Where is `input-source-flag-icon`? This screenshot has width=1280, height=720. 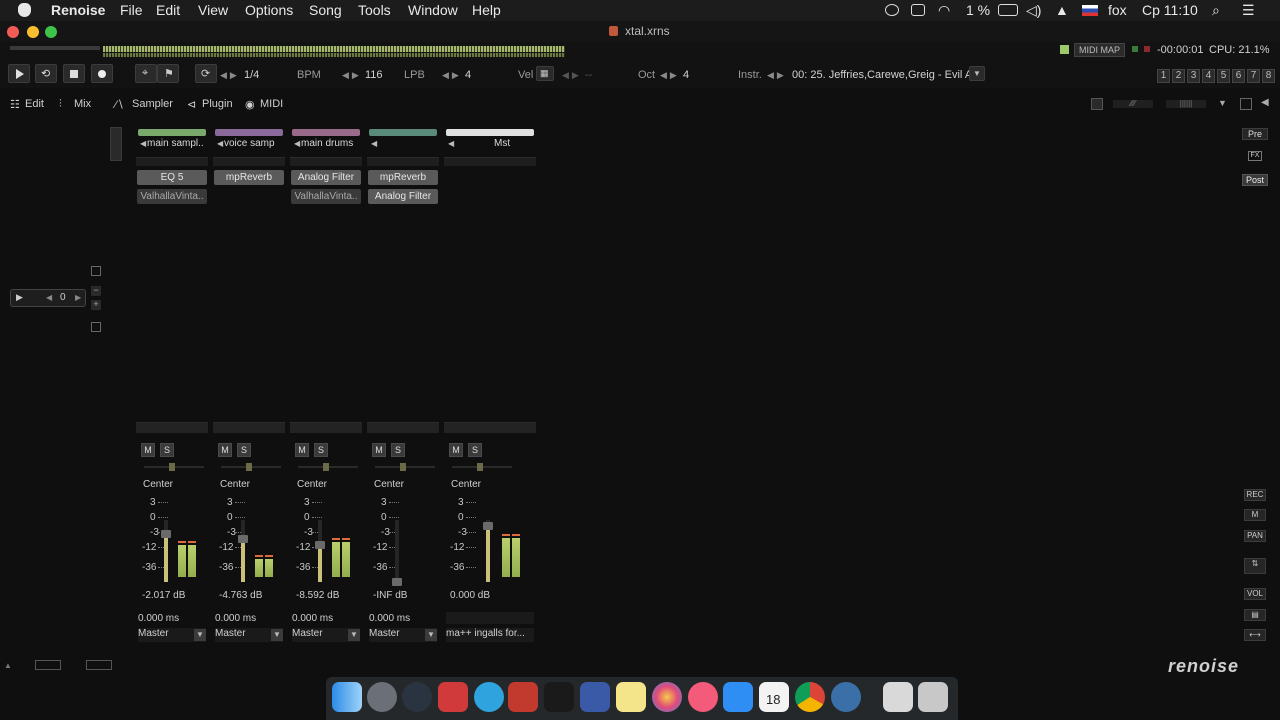 input-source-flag-icon is located at coordinates (1090, 10).